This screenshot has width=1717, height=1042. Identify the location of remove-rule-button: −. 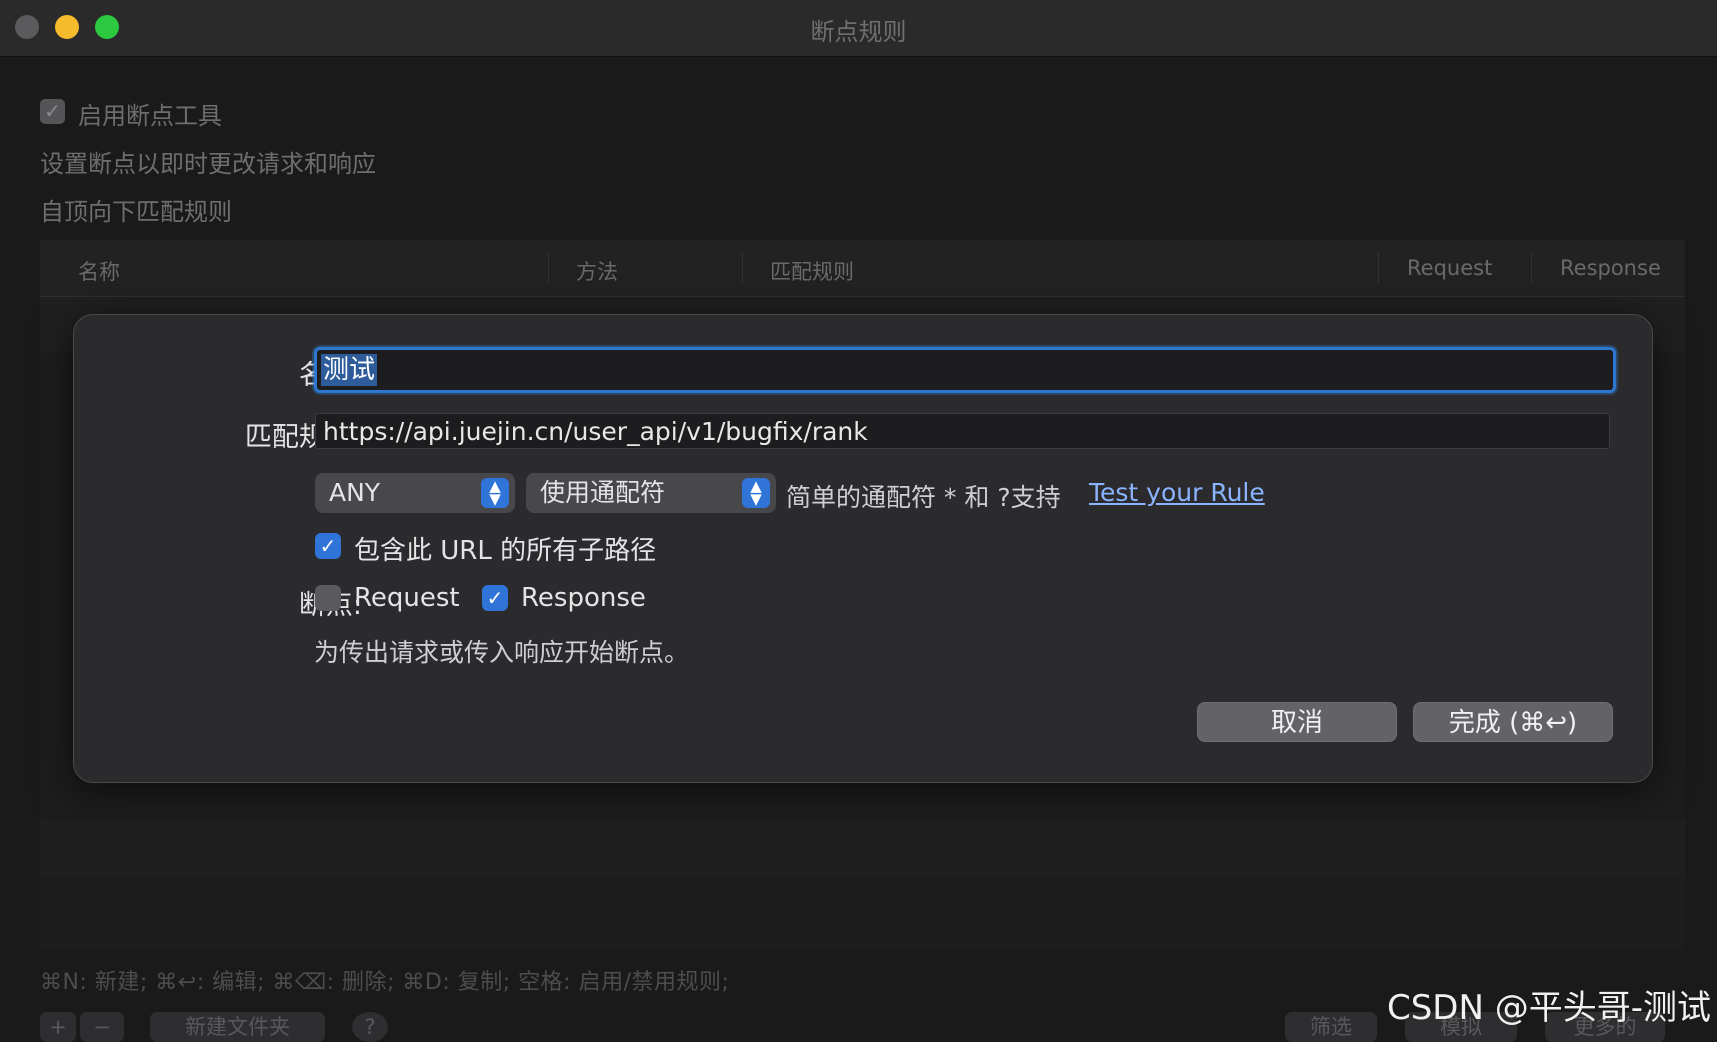
(102, 1027).